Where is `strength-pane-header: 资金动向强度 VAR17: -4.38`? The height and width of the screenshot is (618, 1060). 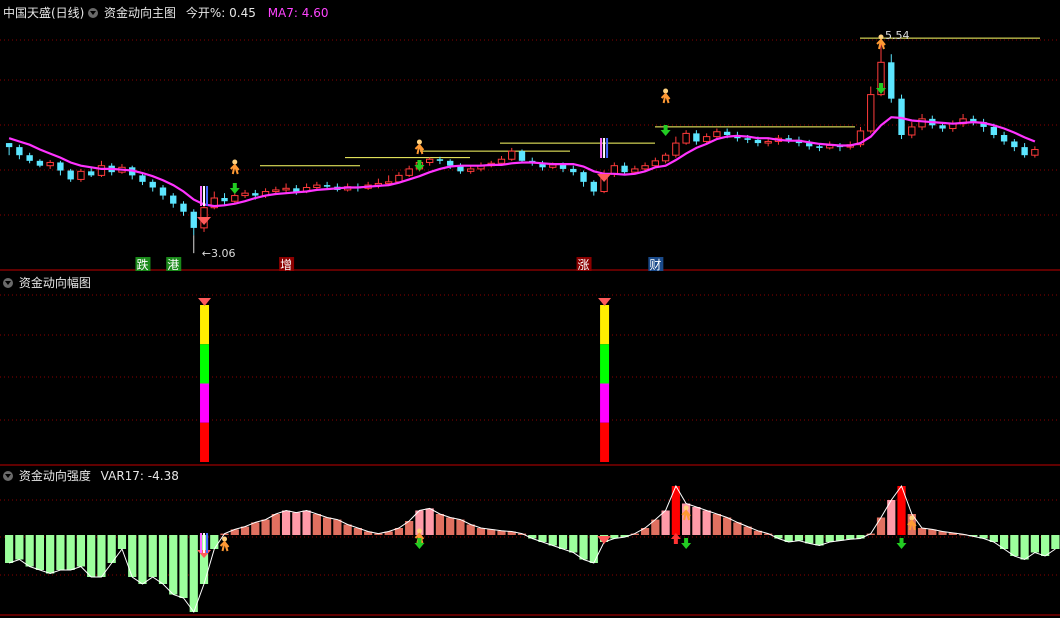 strength-pane-header: 资金动向强度 VAR17: -4.38 is located at coordinates (91, 475).